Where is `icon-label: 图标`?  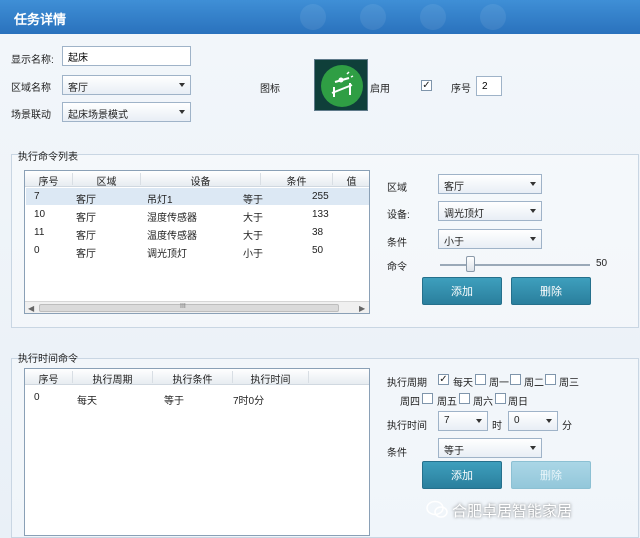 icon-label: 图标 is located at coordinates (270, 89).